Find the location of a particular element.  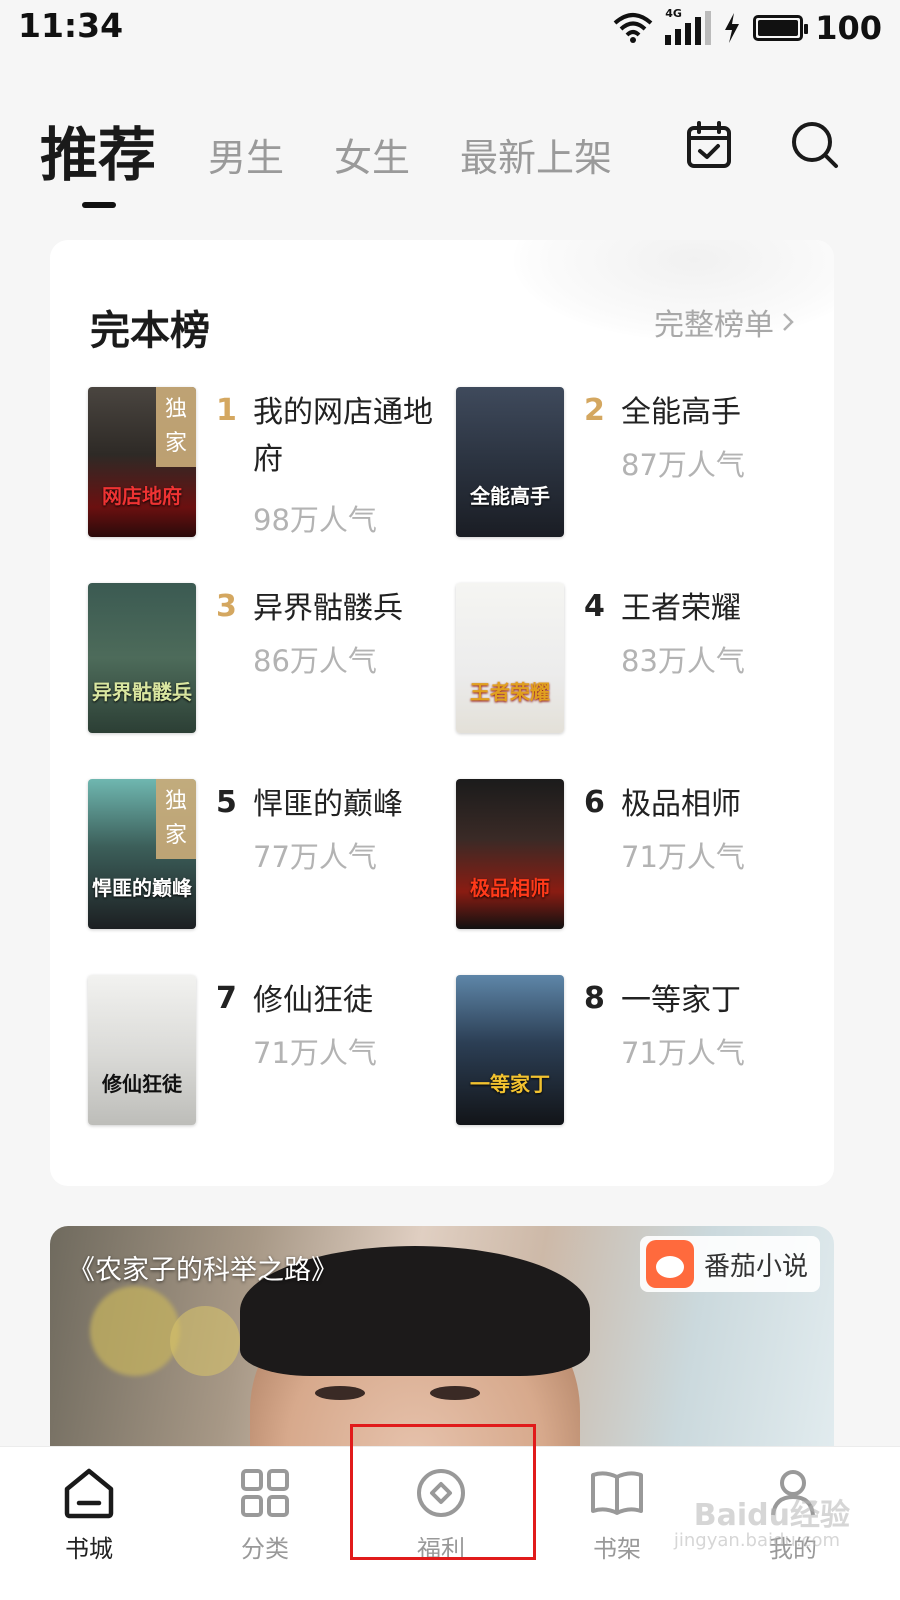

book-title: 极品相师 is located at coordinates (721, 804).